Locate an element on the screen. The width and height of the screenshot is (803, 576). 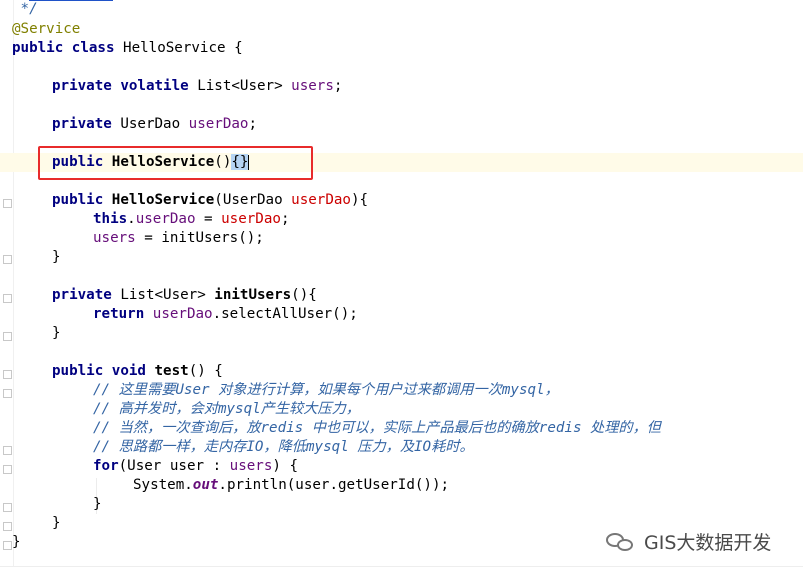
code-line: this.userDao = userDao; is located at coordinates (191, 219).